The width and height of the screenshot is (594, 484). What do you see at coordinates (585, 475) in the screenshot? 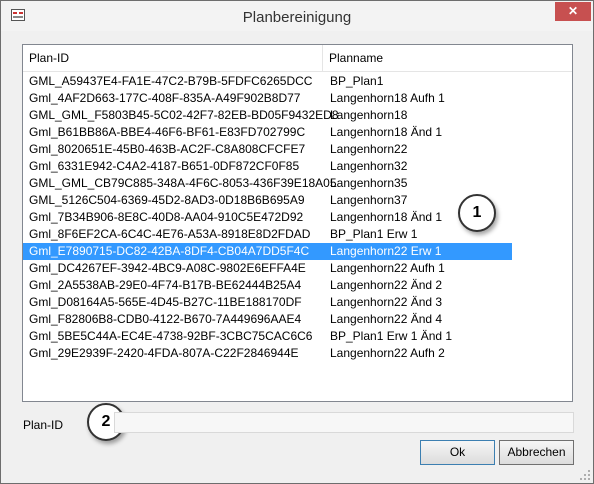
I see `resize-grip-icon` at bounding box center [585, 475].